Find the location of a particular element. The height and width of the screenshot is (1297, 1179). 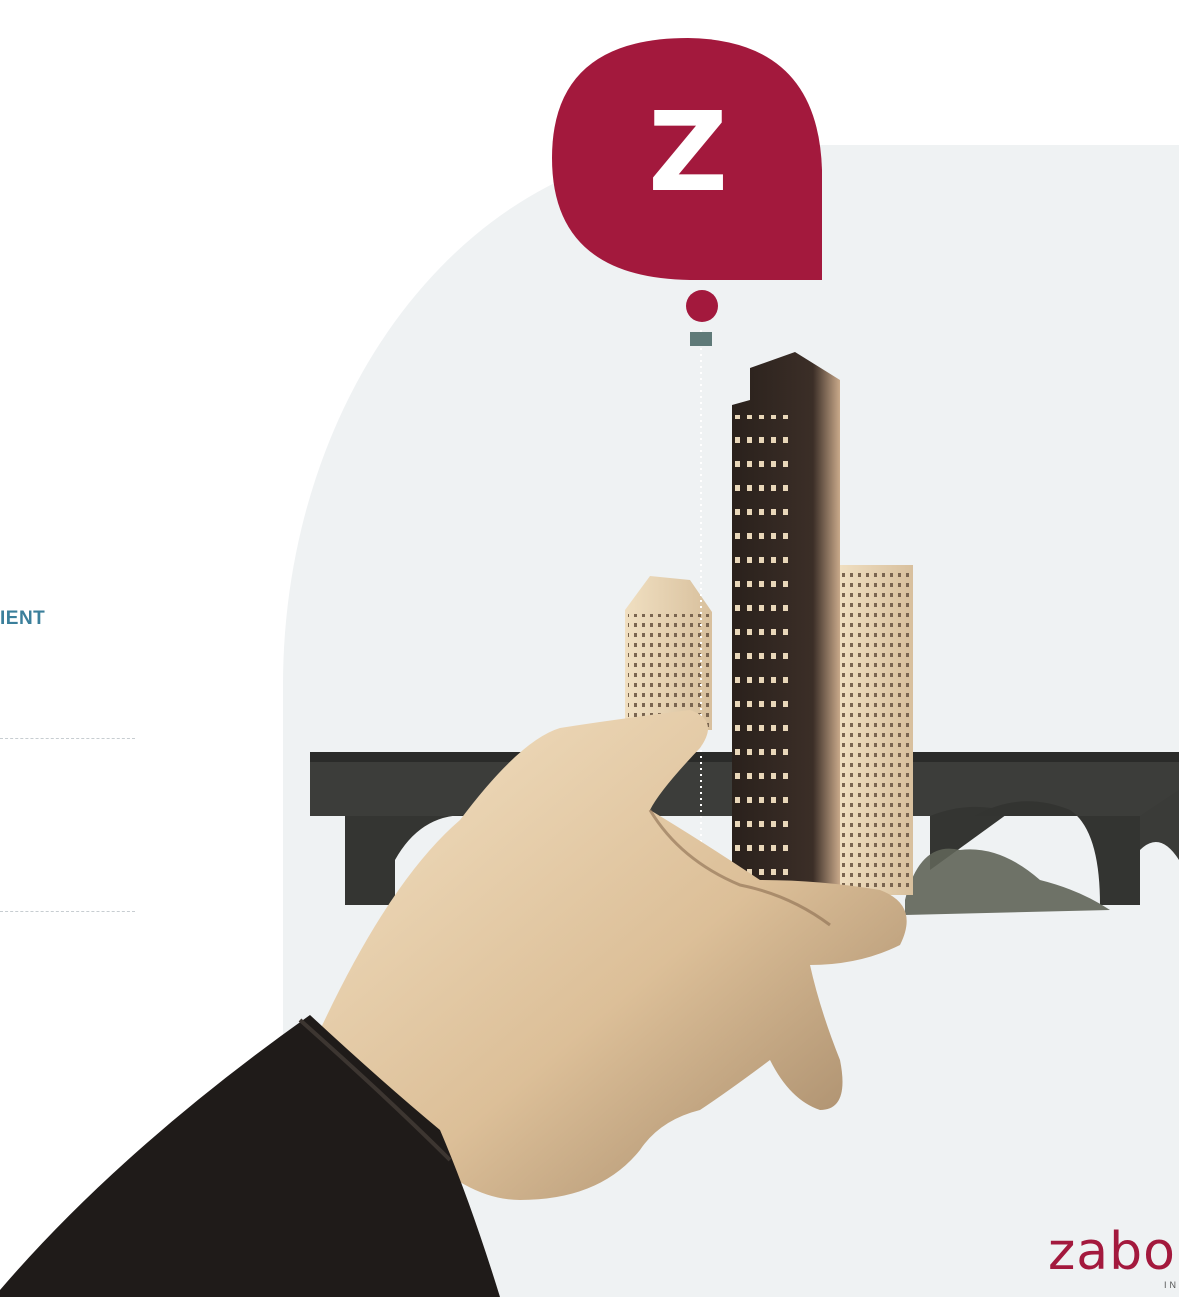

brand-logo-text: zabo is located at coordinates (1112, 1255).